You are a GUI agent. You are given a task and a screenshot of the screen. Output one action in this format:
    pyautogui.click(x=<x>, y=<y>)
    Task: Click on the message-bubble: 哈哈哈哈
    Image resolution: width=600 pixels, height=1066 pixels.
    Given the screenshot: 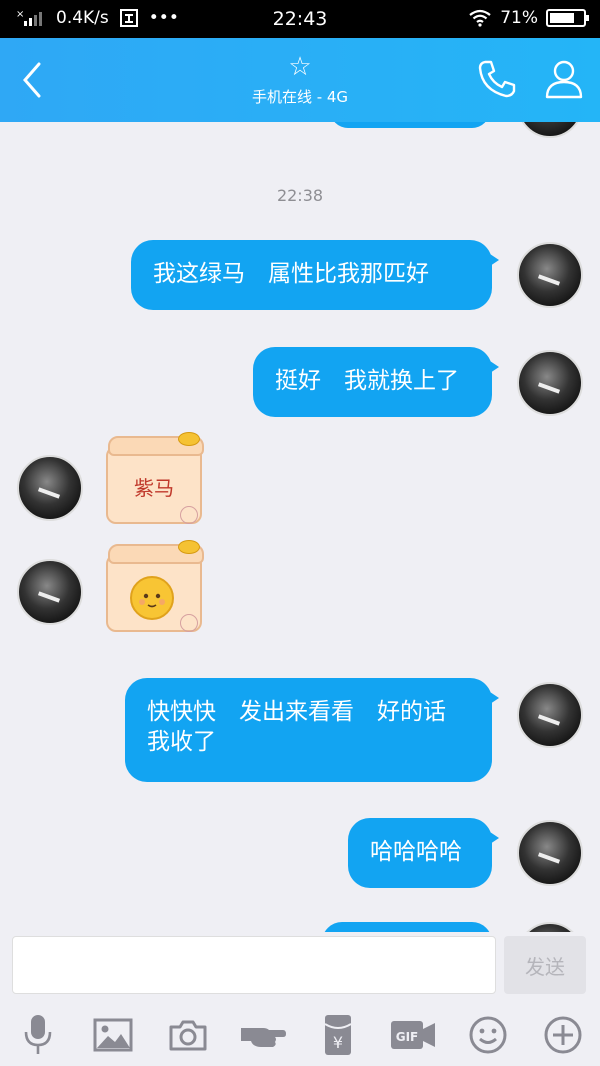 What is the action you would take?
    pyautogui.click(x=423, y=853)
    